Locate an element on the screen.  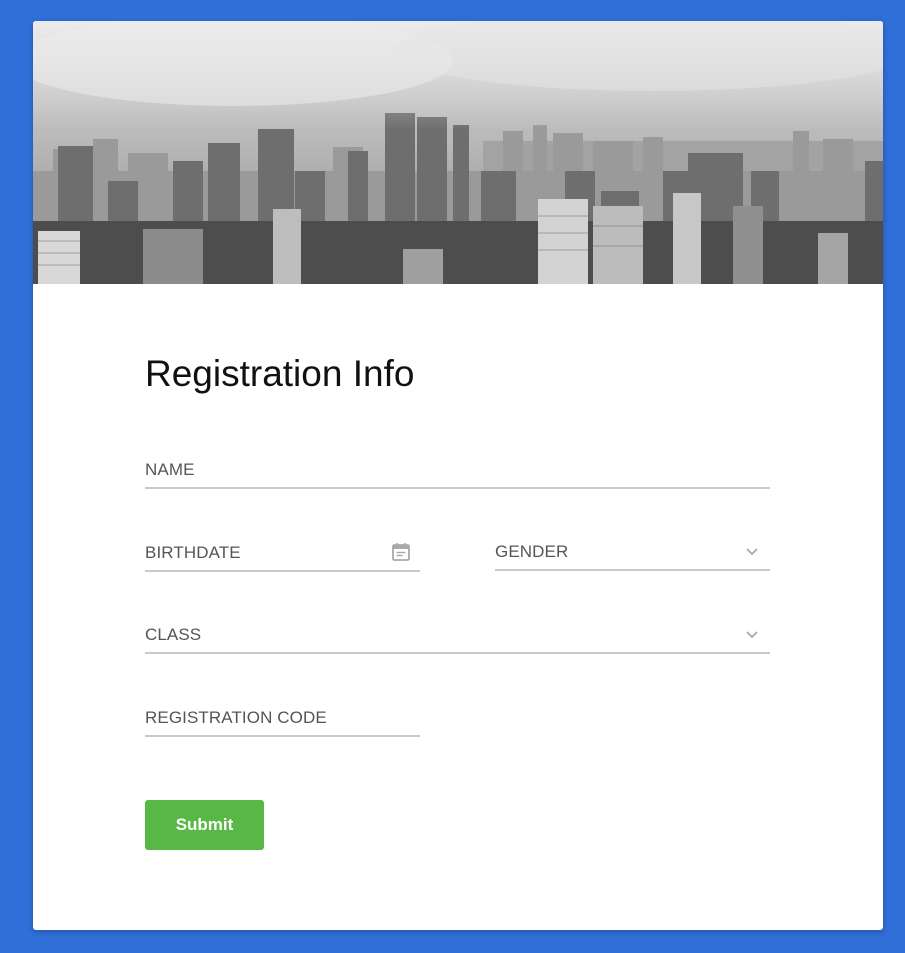
submit-button: Submit is located at coordinates (204, 825).